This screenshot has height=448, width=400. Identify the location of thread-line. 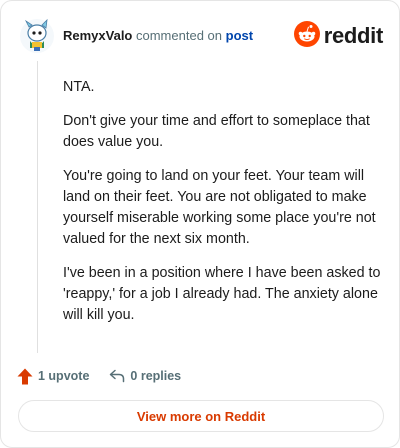
(37, 207).